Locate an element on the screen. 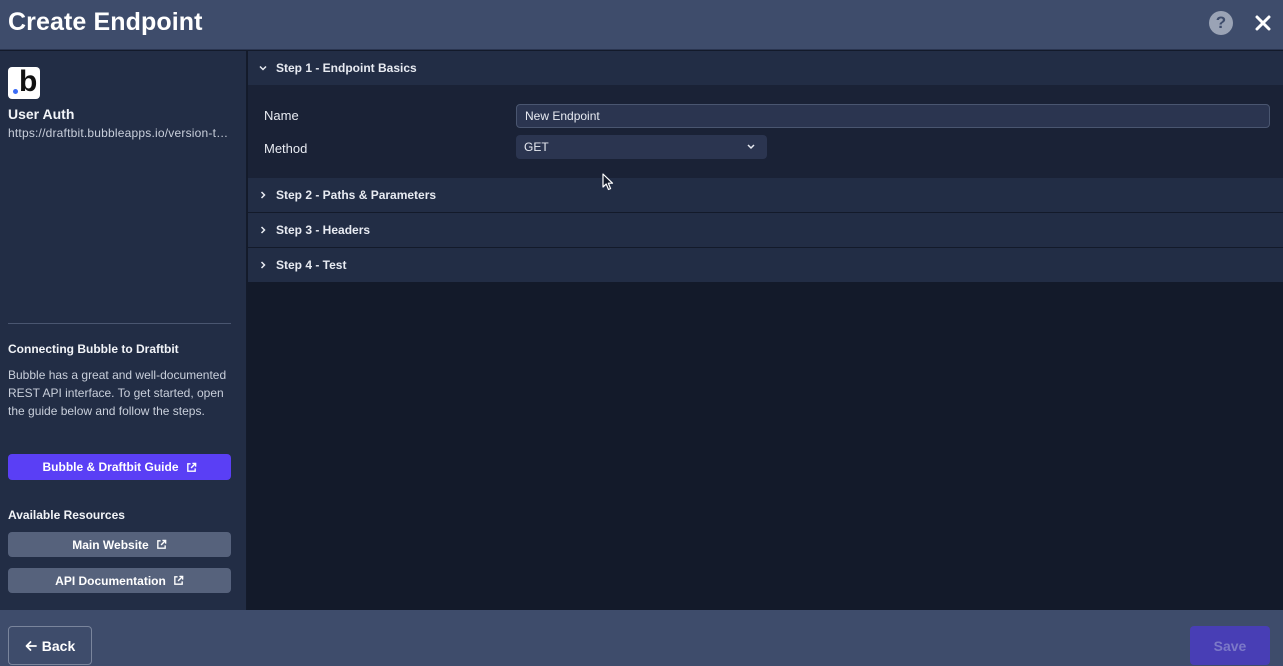 Image resolution: width=1283 pixels, height=666 pixels. guide-button-label: Bubble & Draftbit Guide is located at coordinates (110, 467).